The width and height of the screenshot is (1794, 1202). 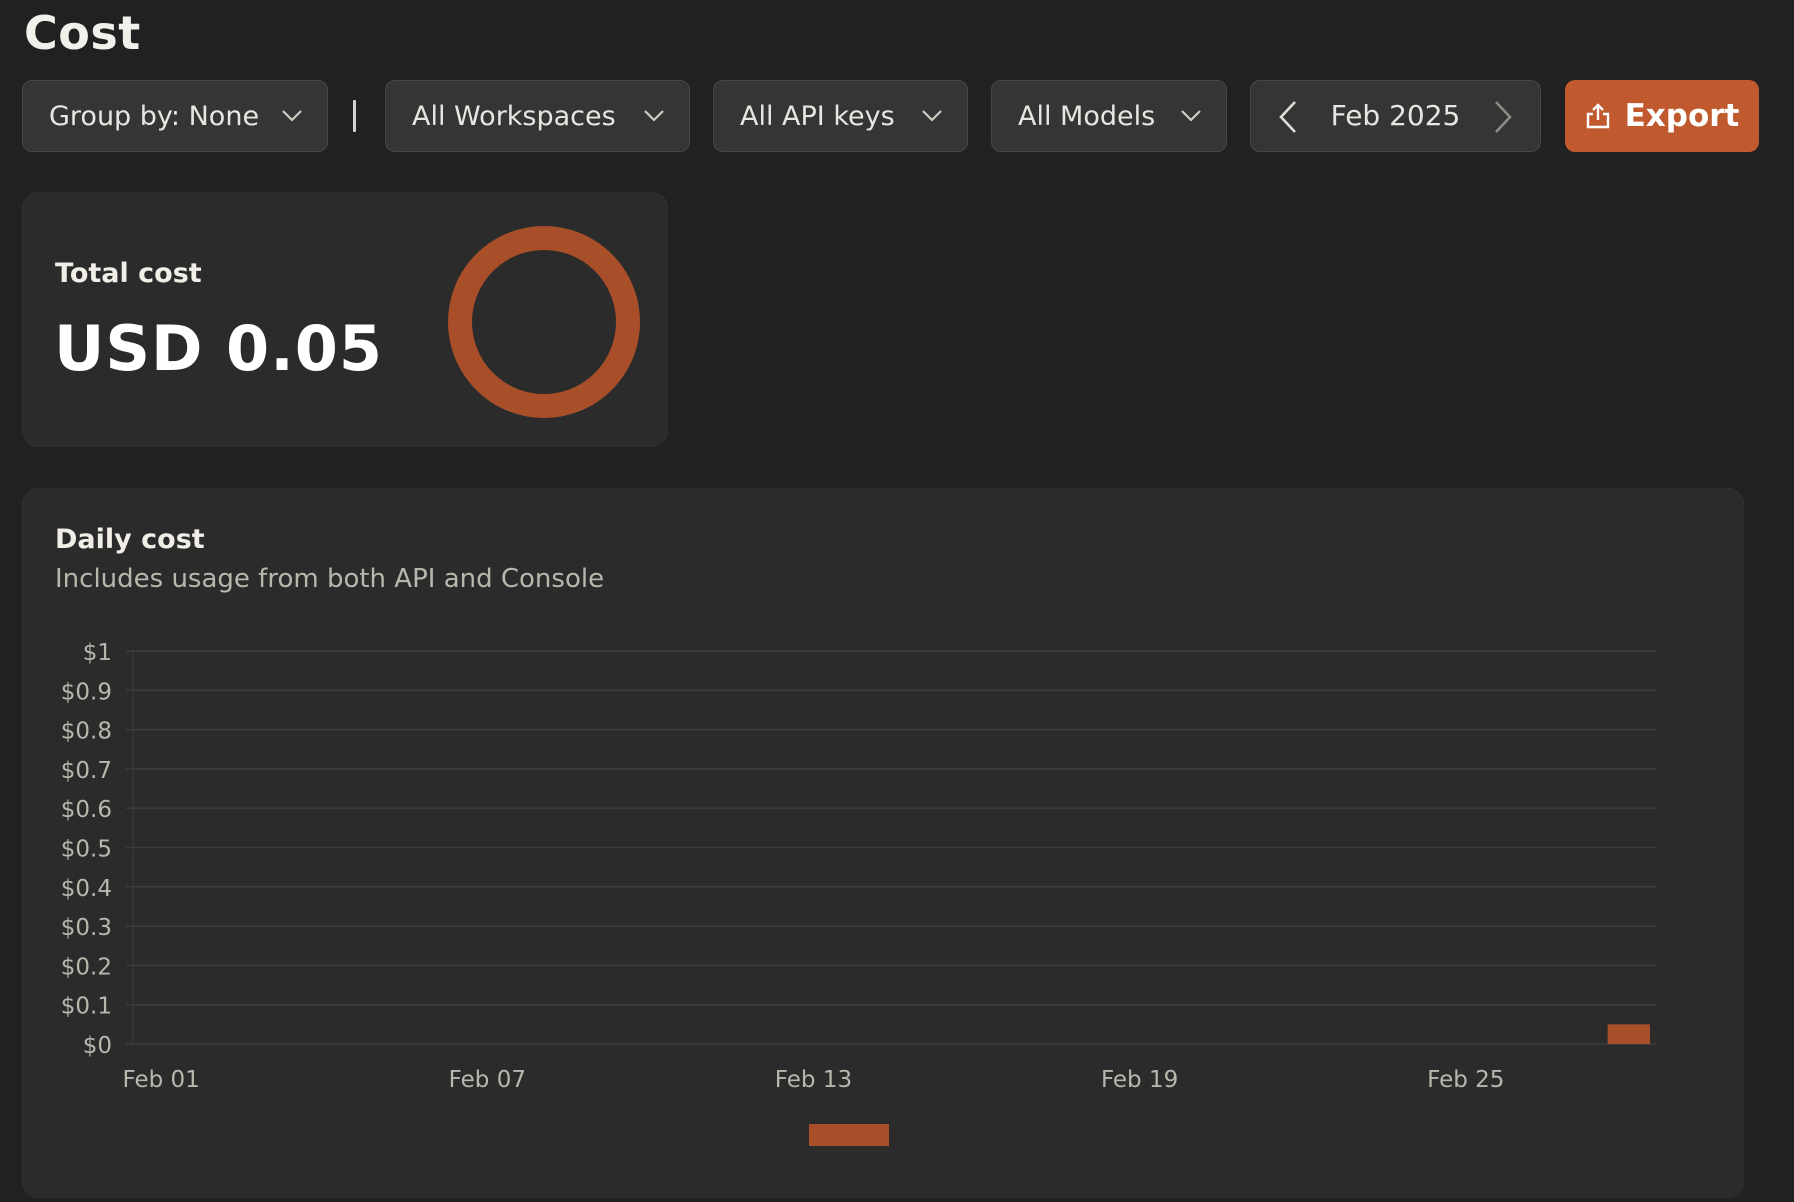 I want to click on export-button: Export, so click(x=1662, y=116).